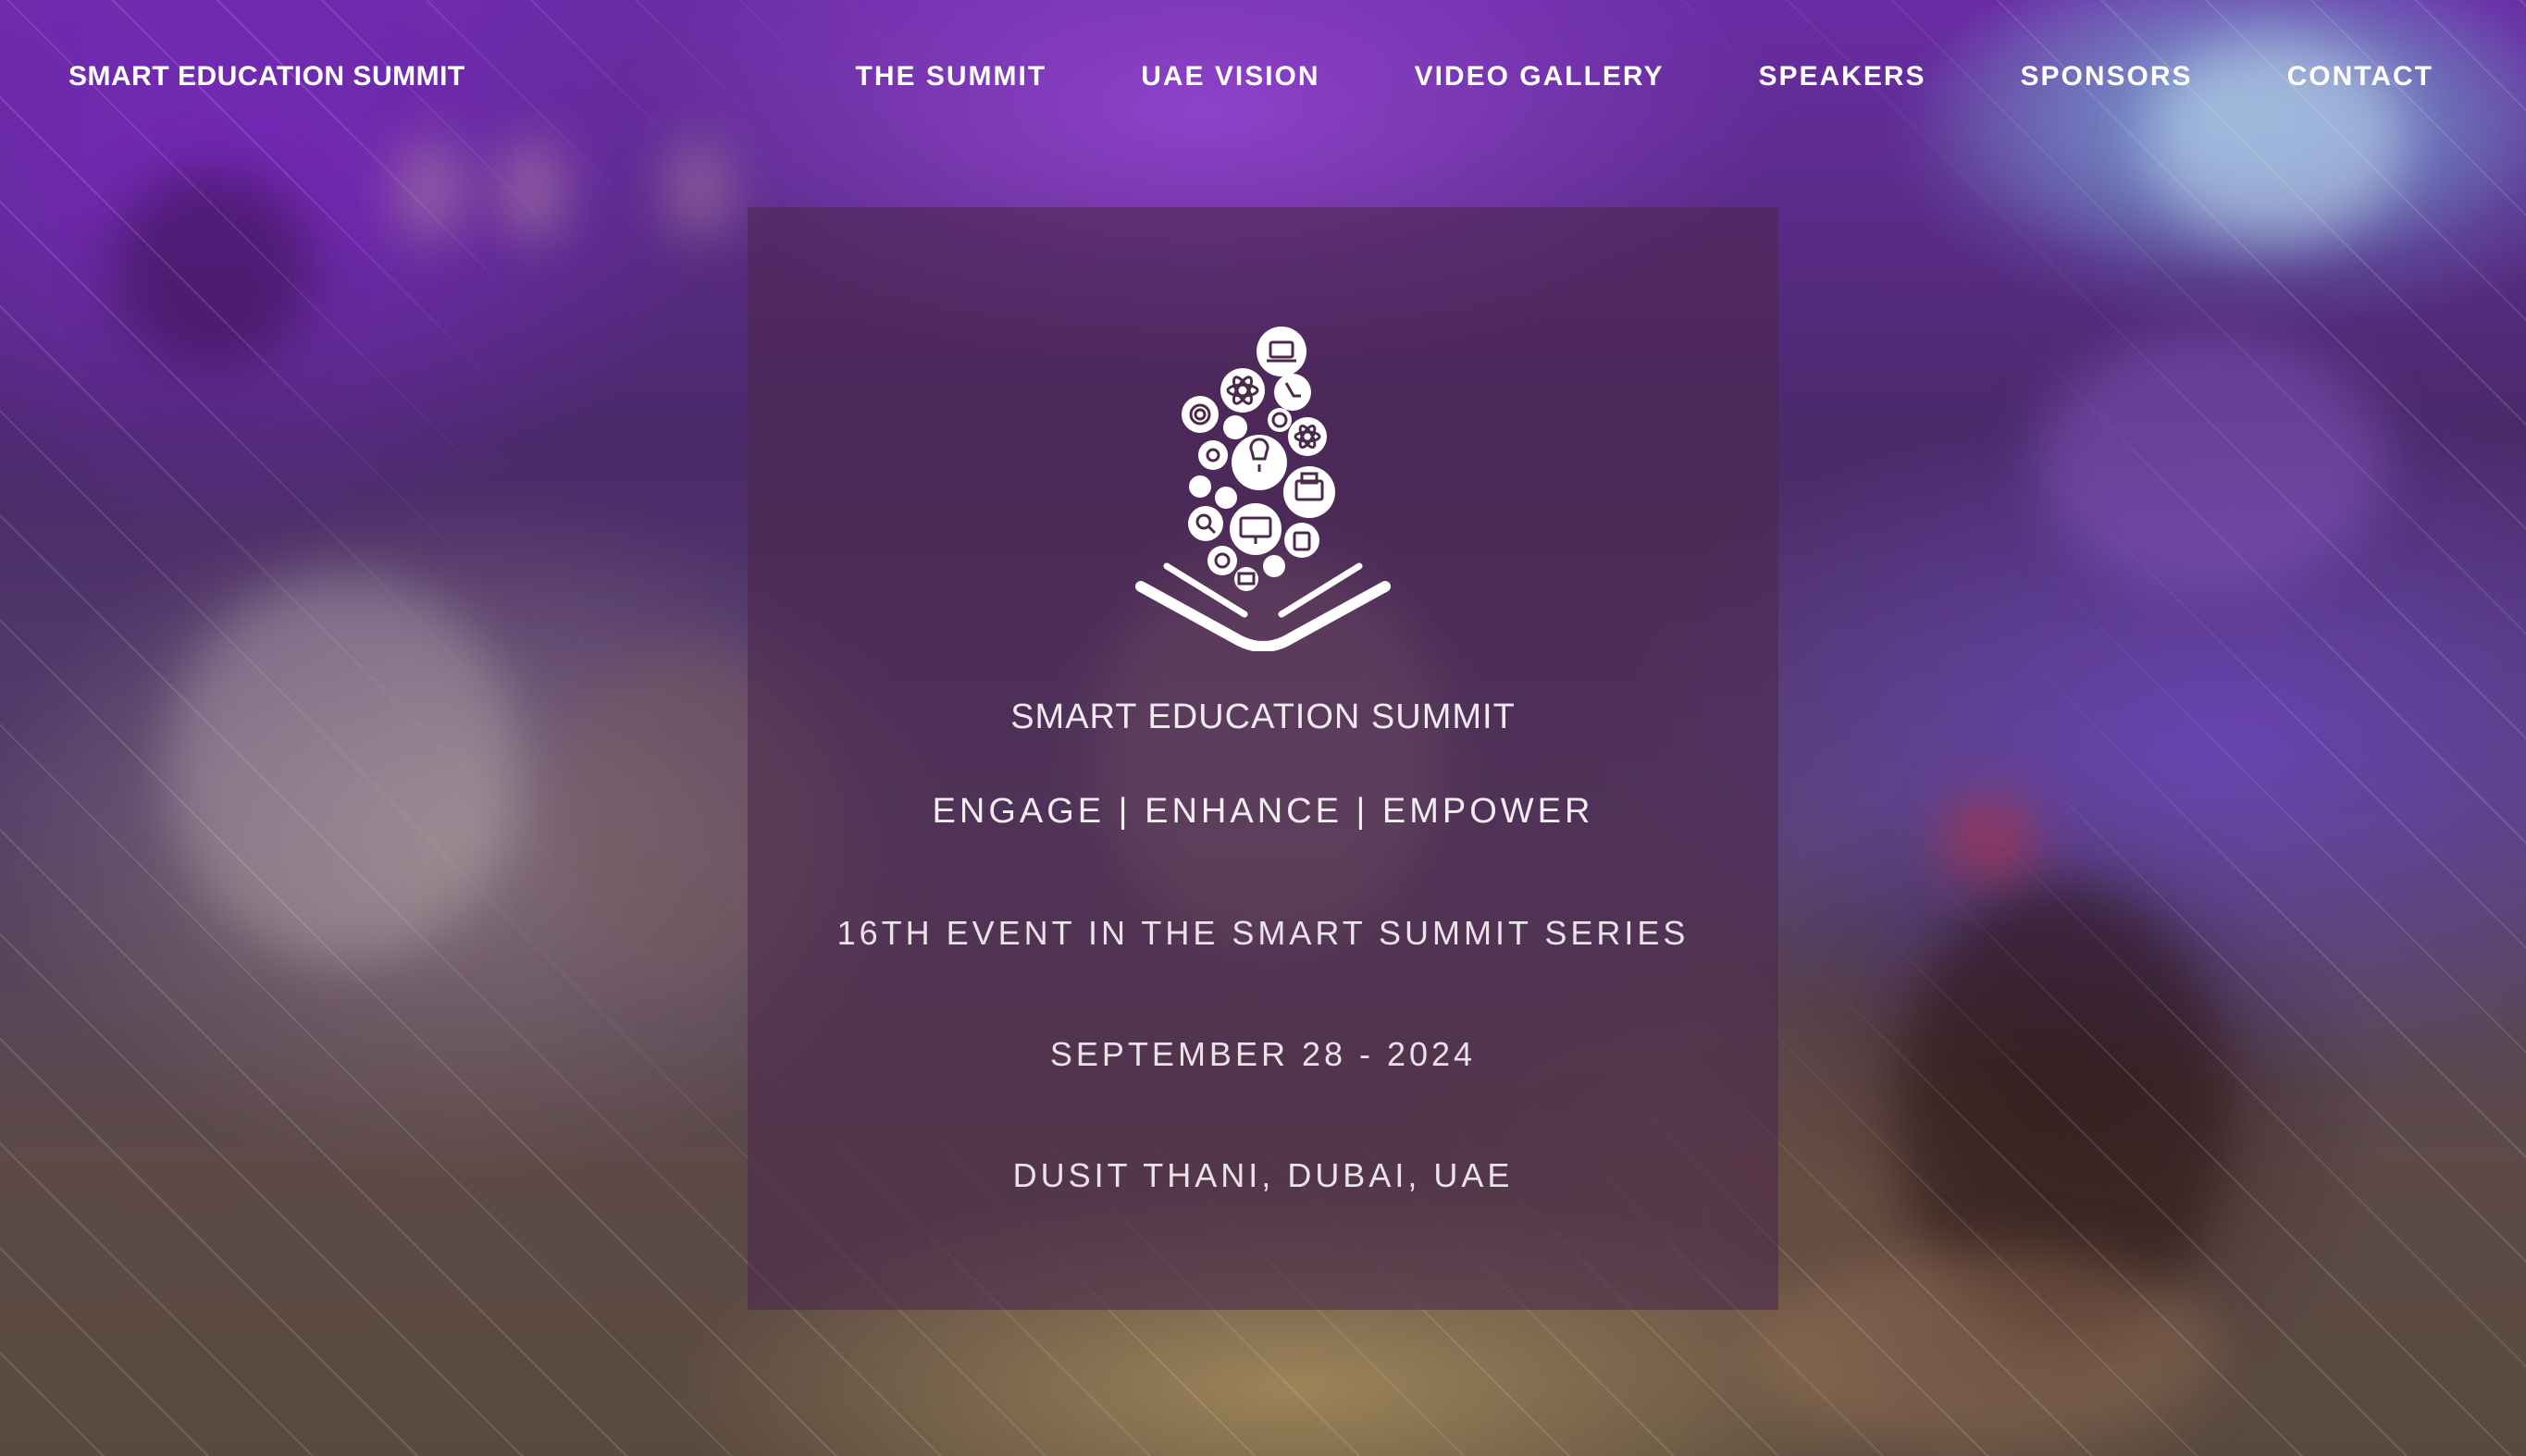 Image resolution: width=2526 pixels, height=1456 pixels. What do you see at coordinates (1263, 1175) in the screenshot?
I see `event-venue: DUSIT THANI, DUBAI, UAE` at bounding box center [1263, 1175].